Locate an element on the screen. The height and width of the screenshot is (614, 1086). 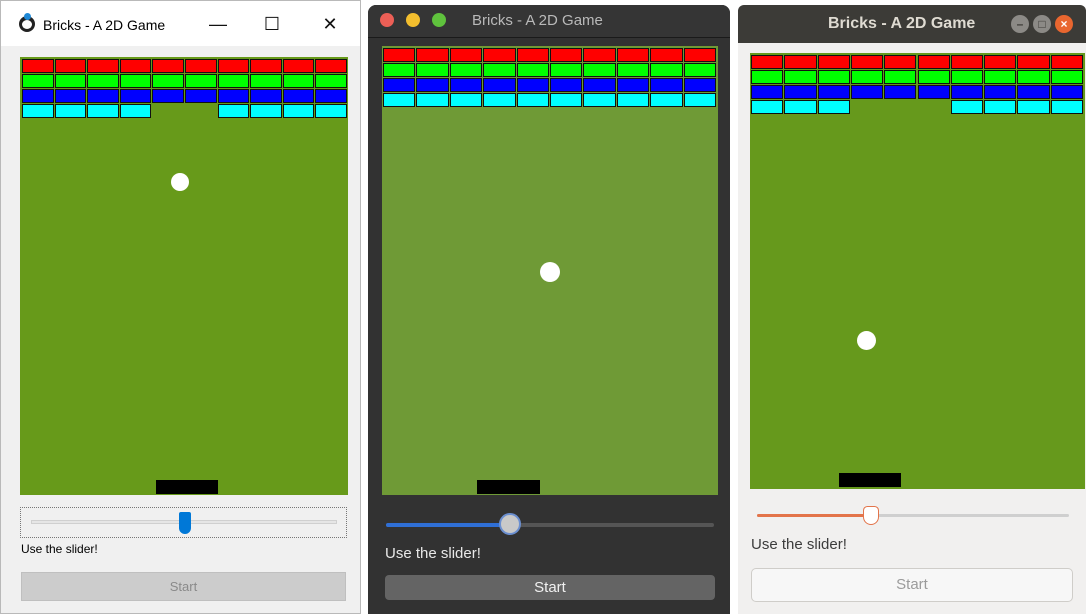
close-button: ✕ is located at coordinates (330, 24).